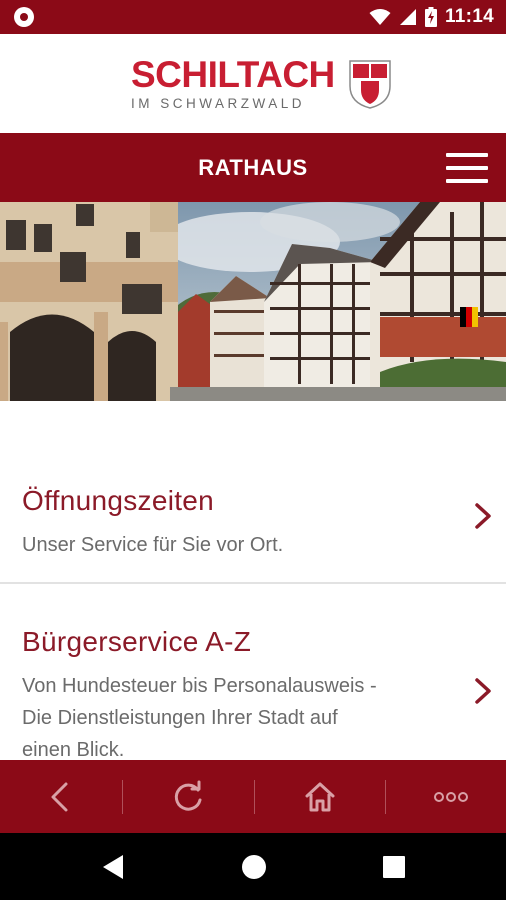  I want to click on logo-area: SCHILTACH IM SCHWARZWALD, so click(253, 83).